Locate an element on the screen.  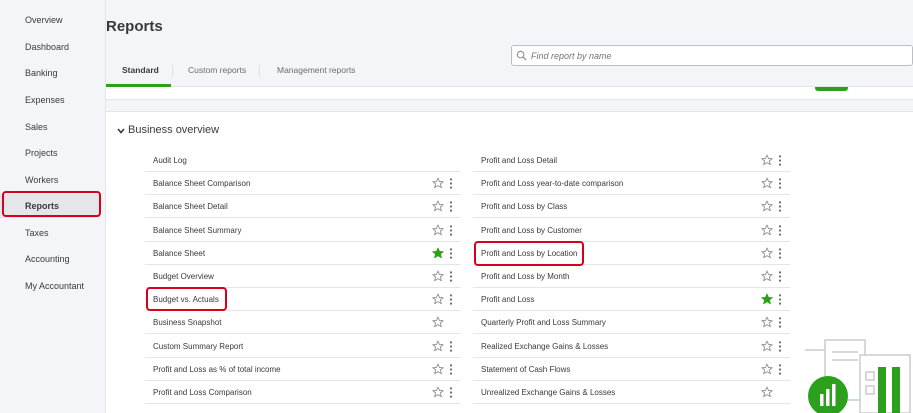
report-row: Statement of Cash Flows is located at coordinates (631, 369).